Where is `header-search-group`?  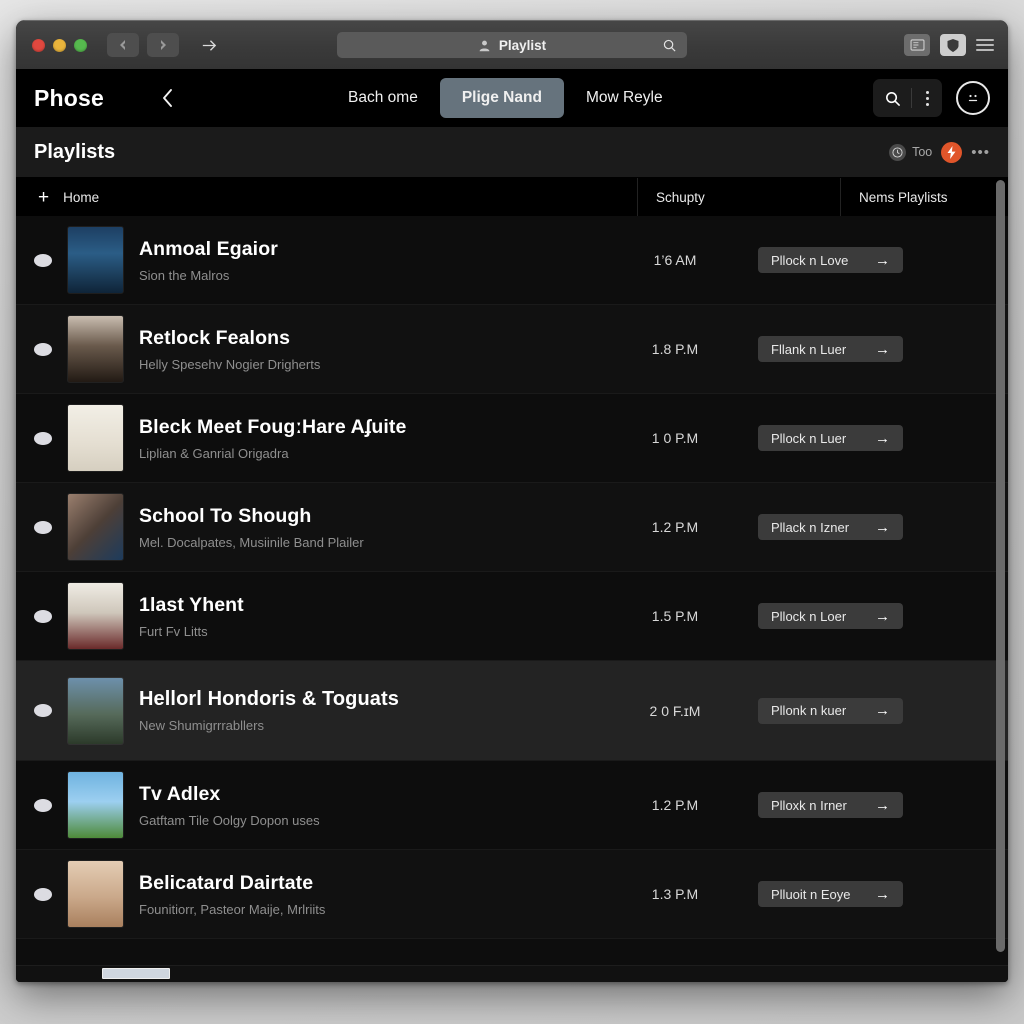
header-search-group is located at coordinates (907, 98).